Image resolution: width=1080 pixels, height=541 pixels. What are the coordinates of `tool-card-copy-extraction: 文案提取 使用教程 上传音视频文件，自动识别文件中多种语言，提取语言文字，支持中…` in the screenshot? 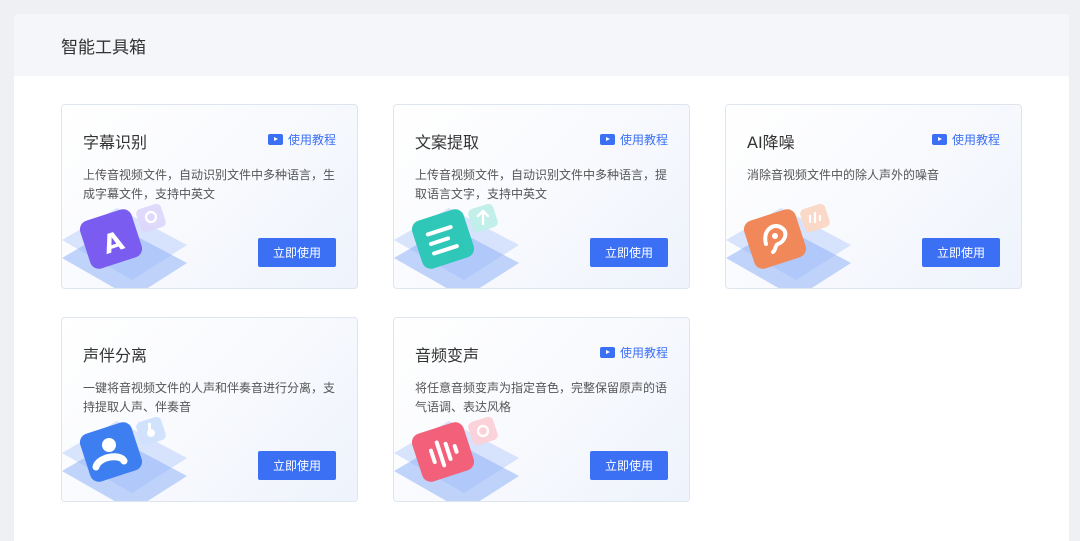 It's located at (541, 196).